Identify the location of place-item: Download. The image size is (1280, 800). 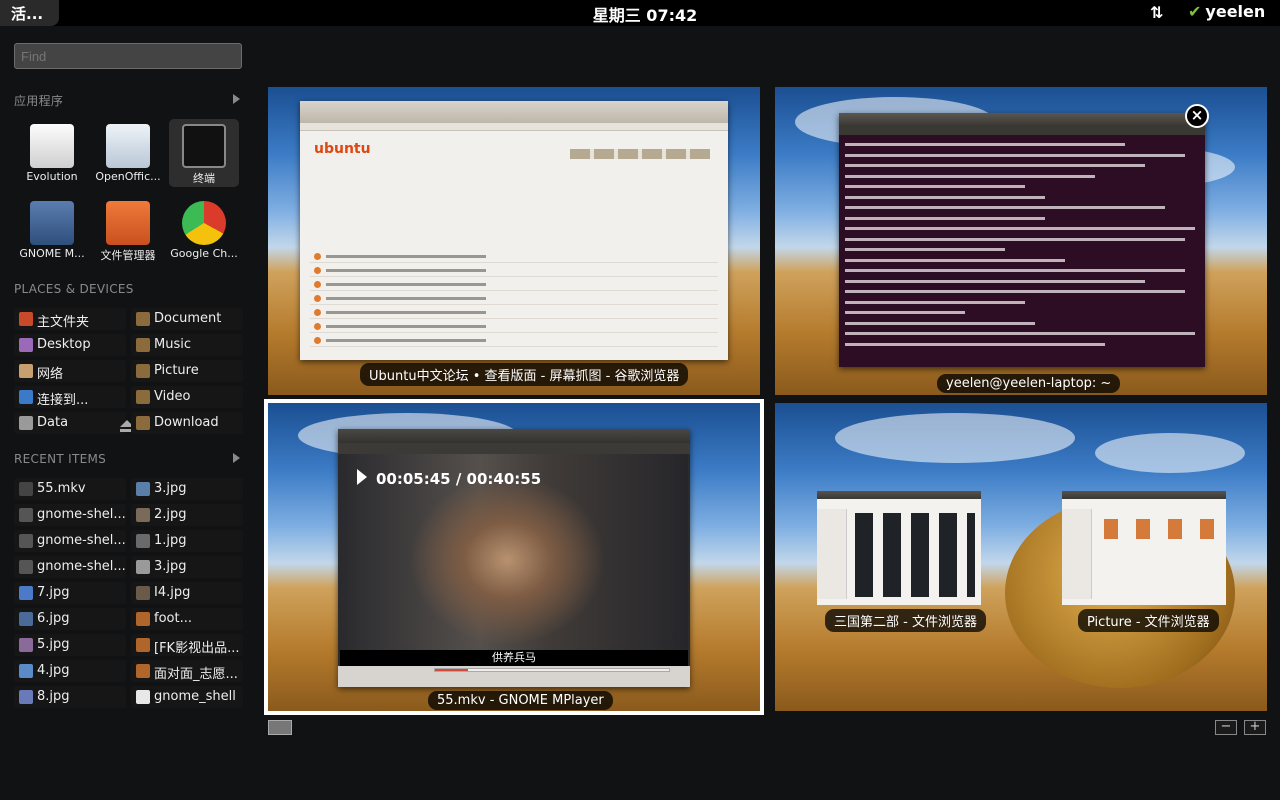
(187, 423).